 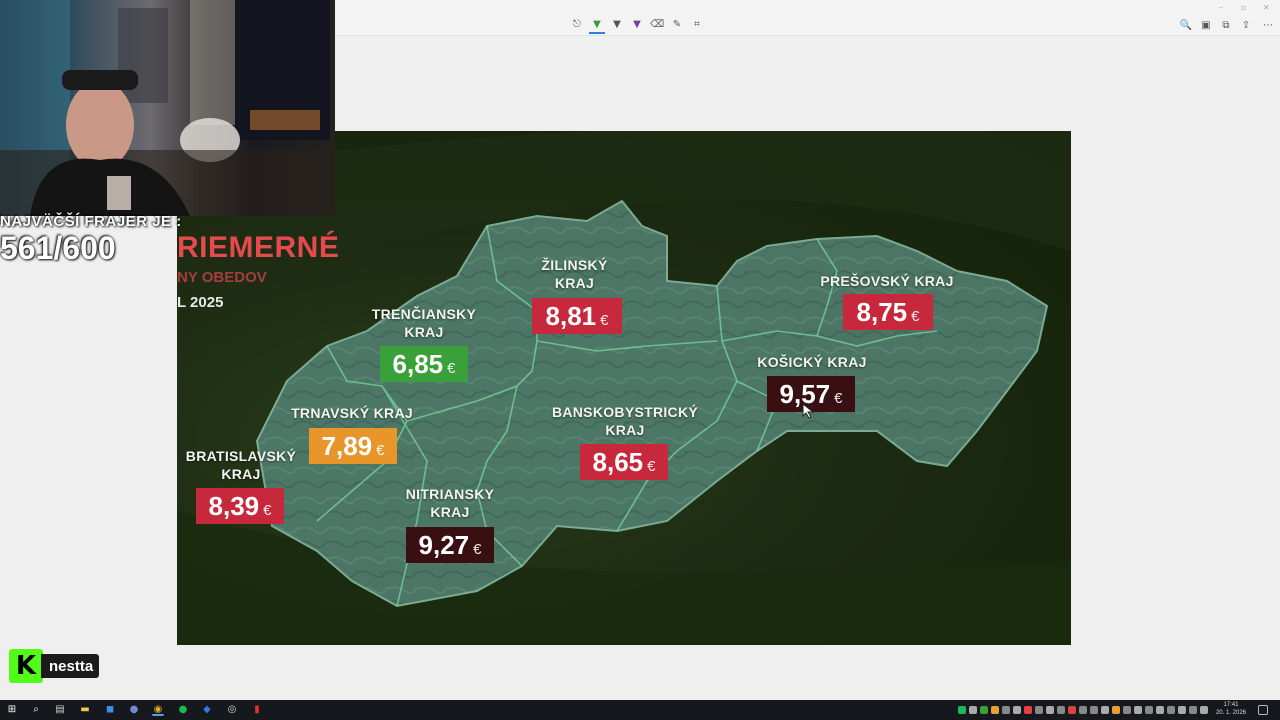 What do you see at coordinates (110, 710) in the screenshot?
I see `store-icon: ◼` at bounding box center [110, 710].